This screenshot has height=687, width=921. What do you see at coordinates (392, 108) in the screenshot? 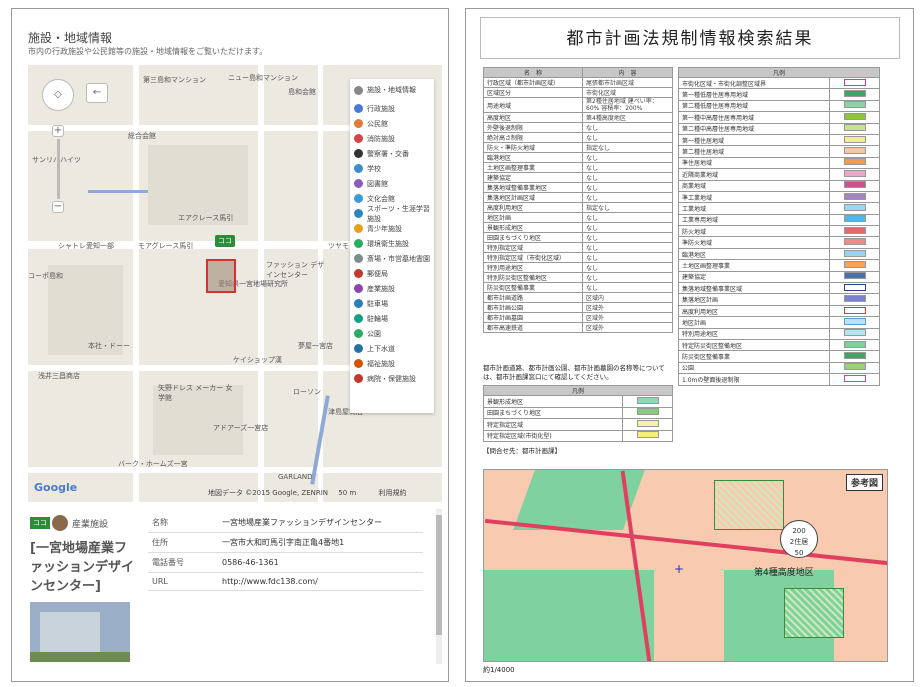
I see `legend-item: 行政施設` at bounding box center [392, 108].